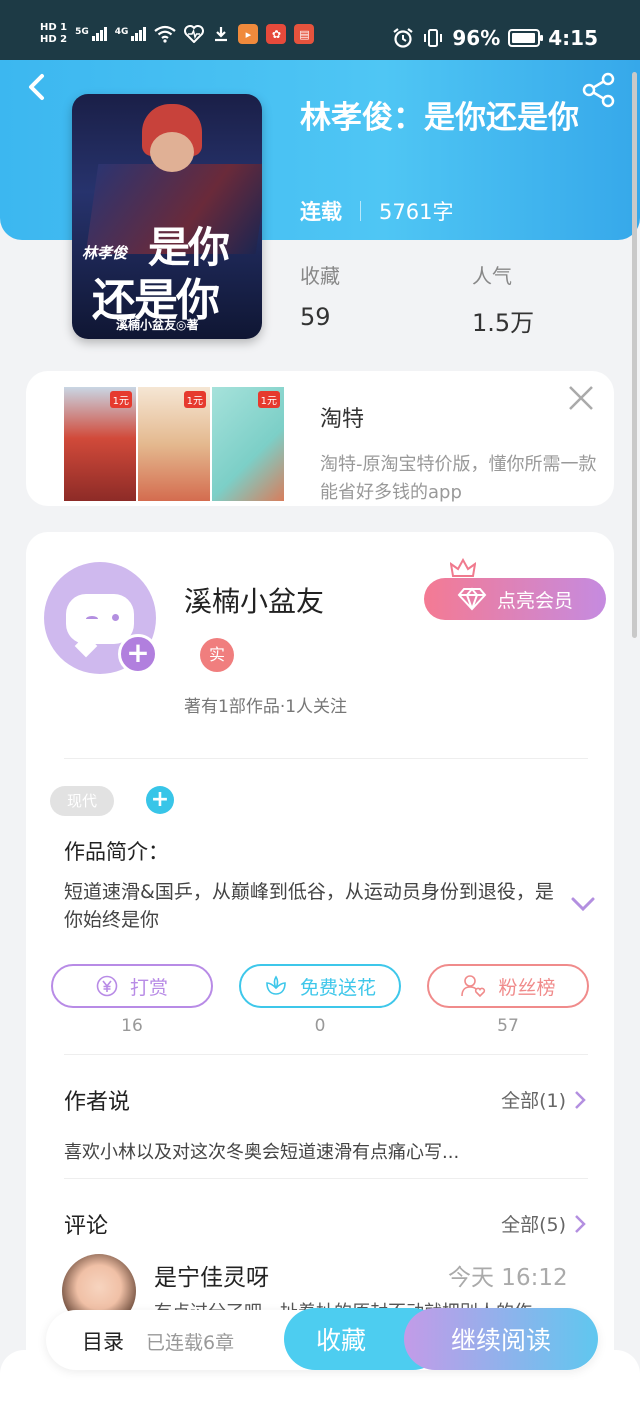 Image resolution: width=640 pixels, height=1415 pixels. Describe the element at coordinates (211, 1275) in the screenshot. I see `commenter-name: 是宁佳灵呀` at that location.